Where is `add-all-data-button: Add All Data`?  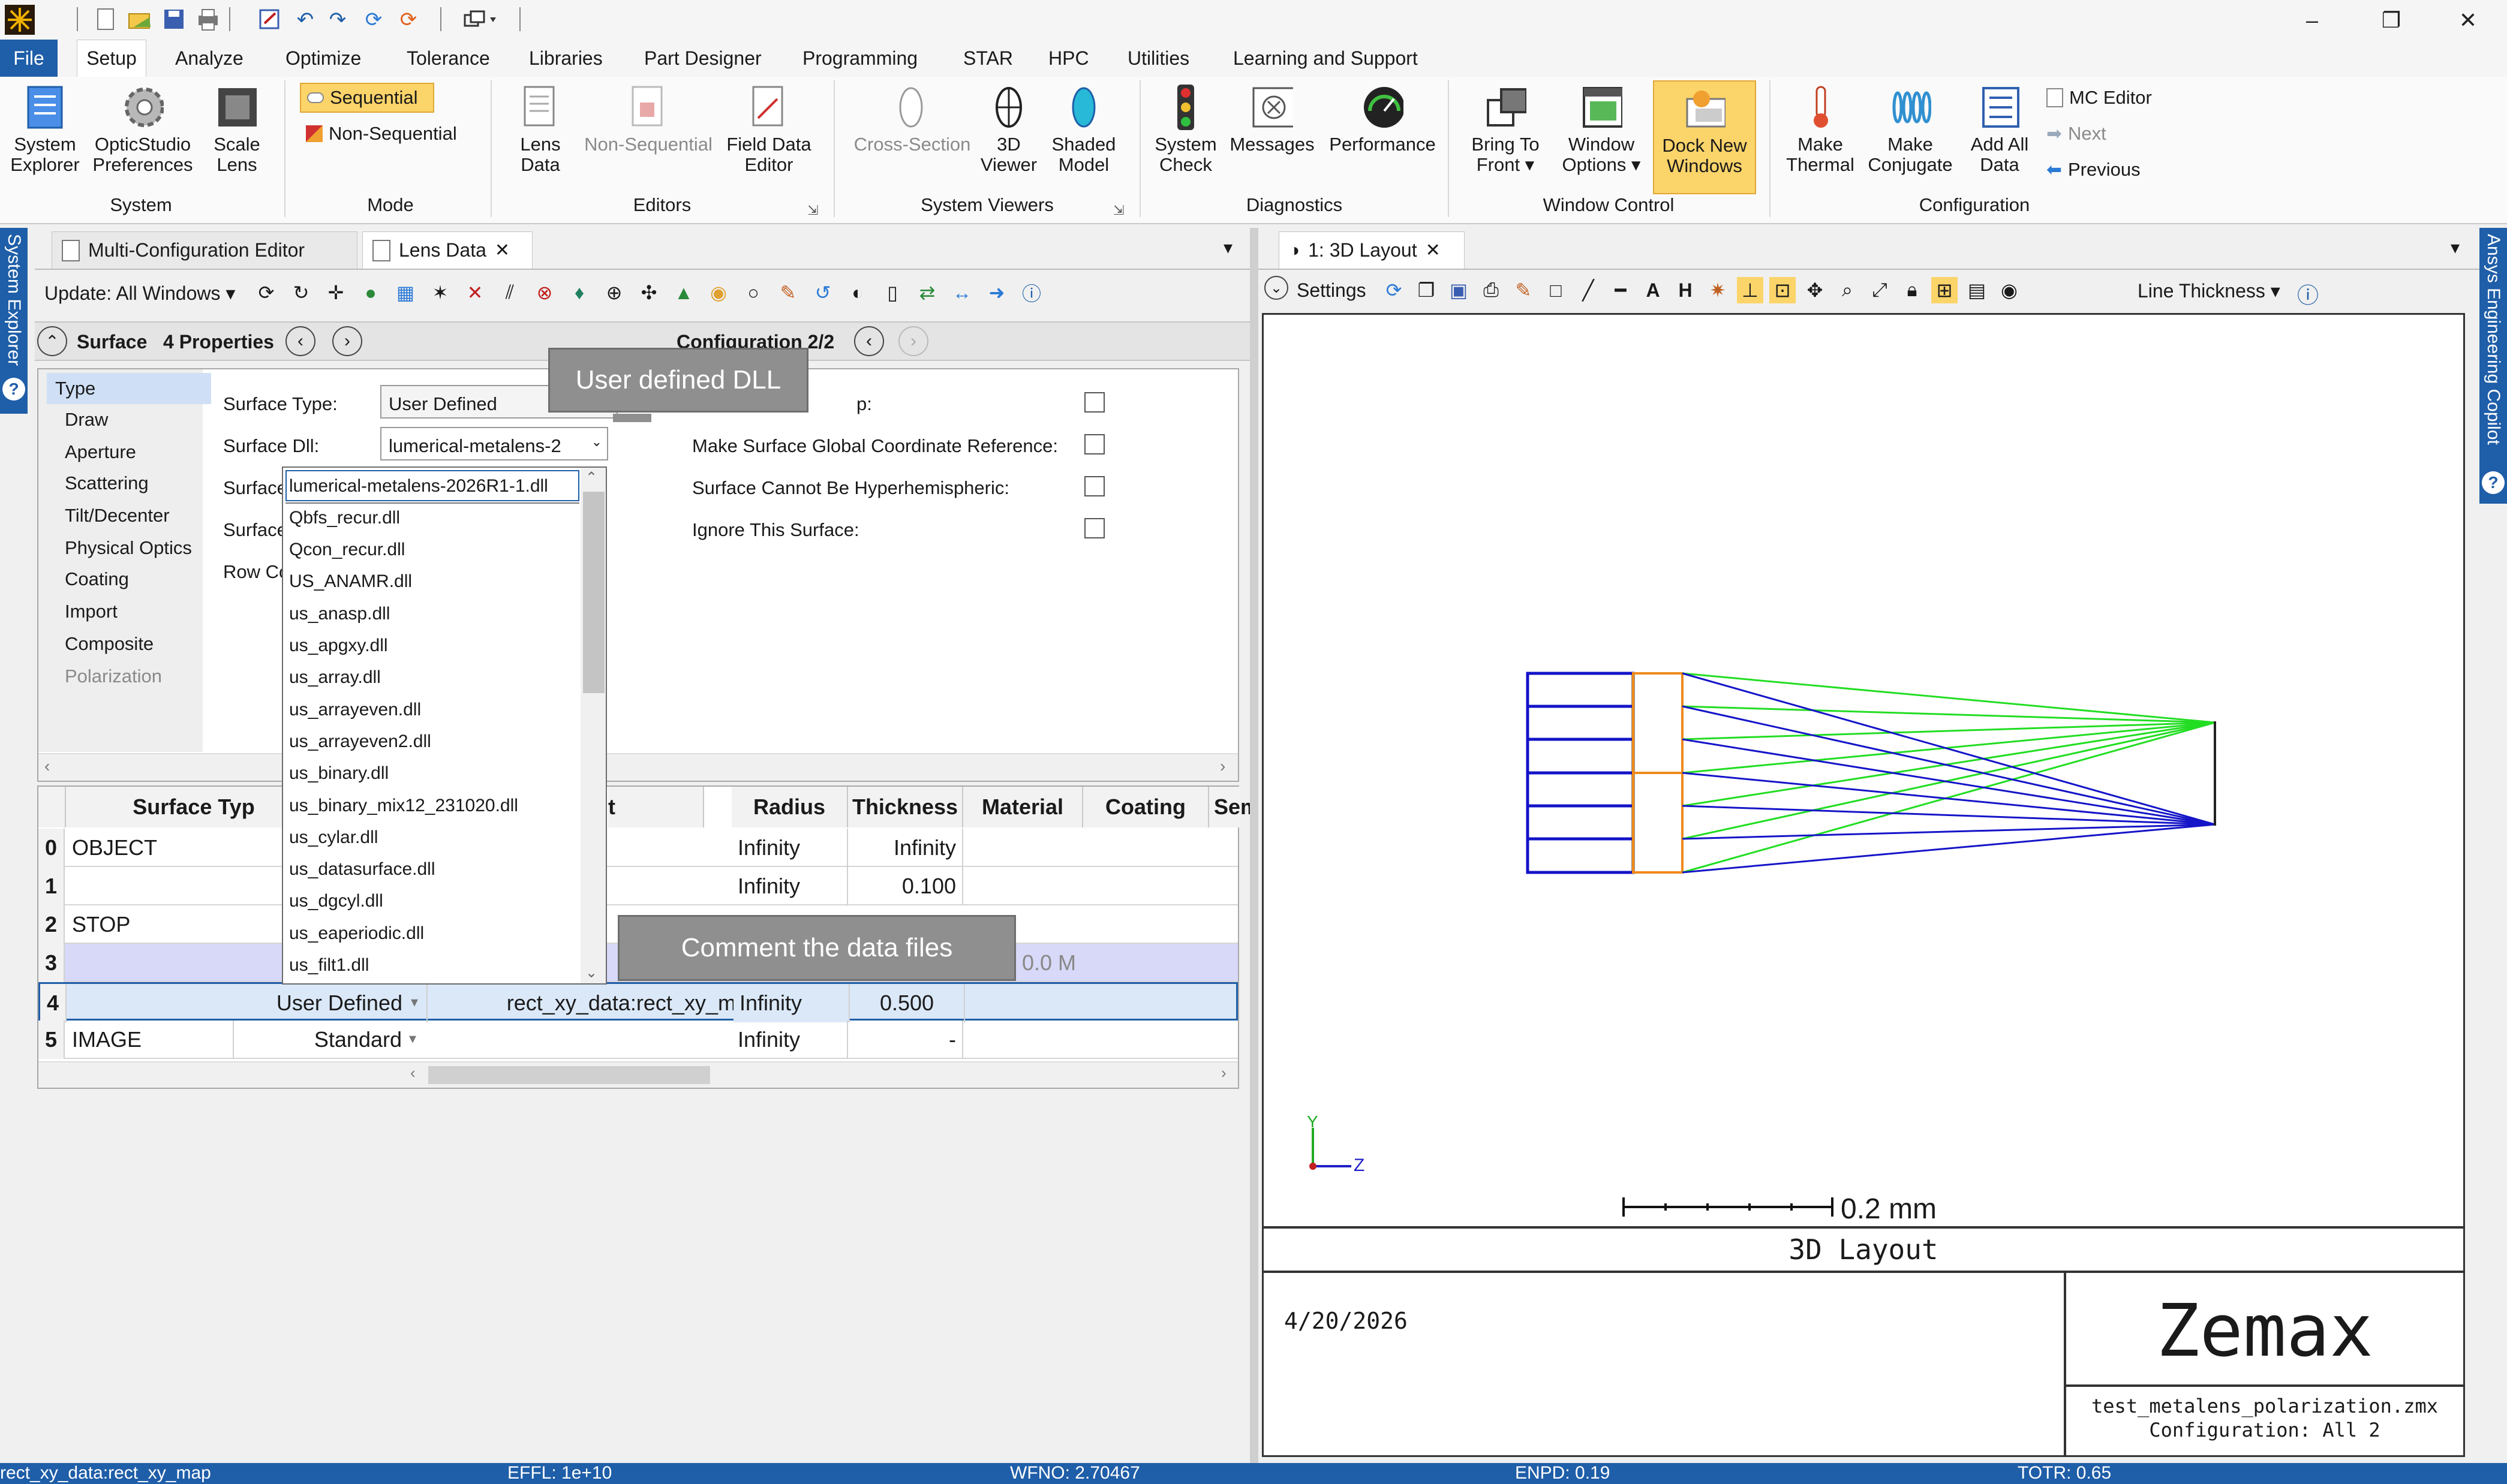
add-all-data-button: Add All Data is located at coordinates (2000, 127).